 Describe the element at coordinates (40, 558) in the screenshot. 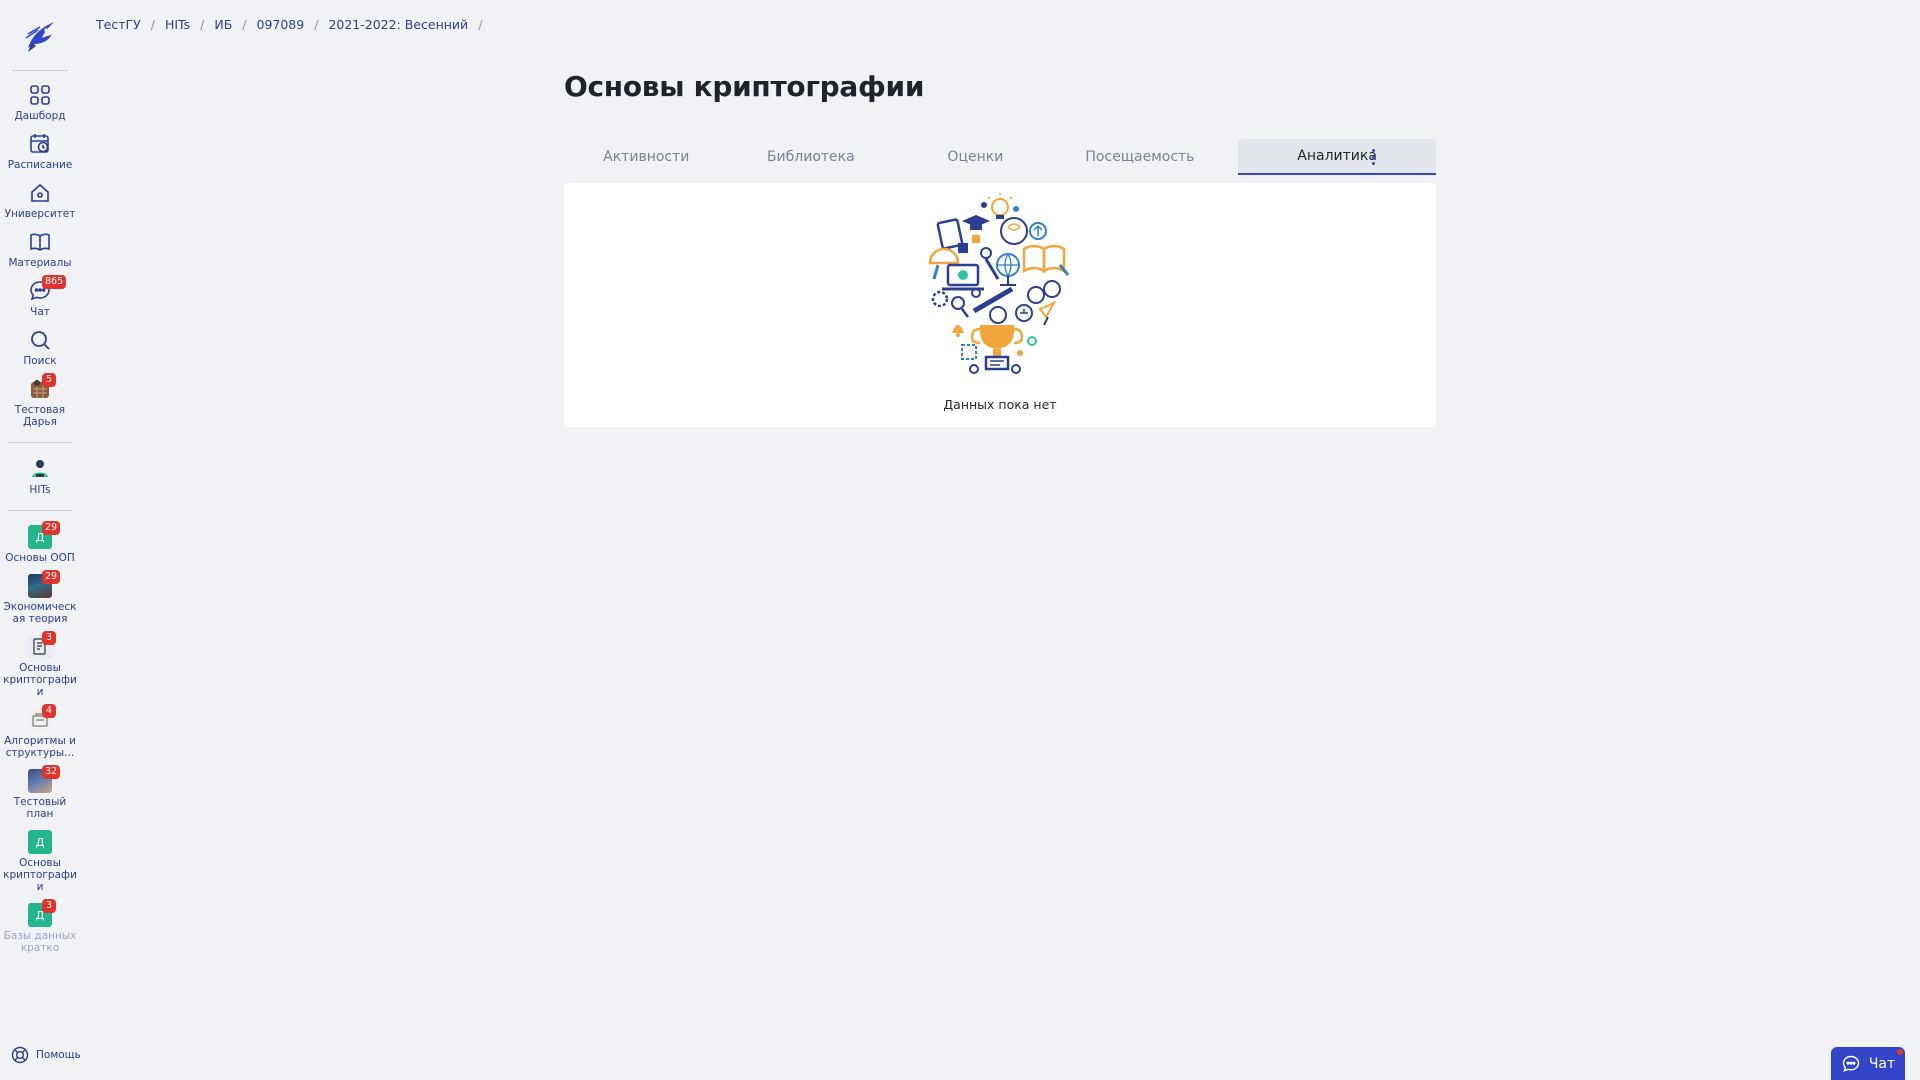

I see `sidebar-item-label: Основы ООП` at that location.